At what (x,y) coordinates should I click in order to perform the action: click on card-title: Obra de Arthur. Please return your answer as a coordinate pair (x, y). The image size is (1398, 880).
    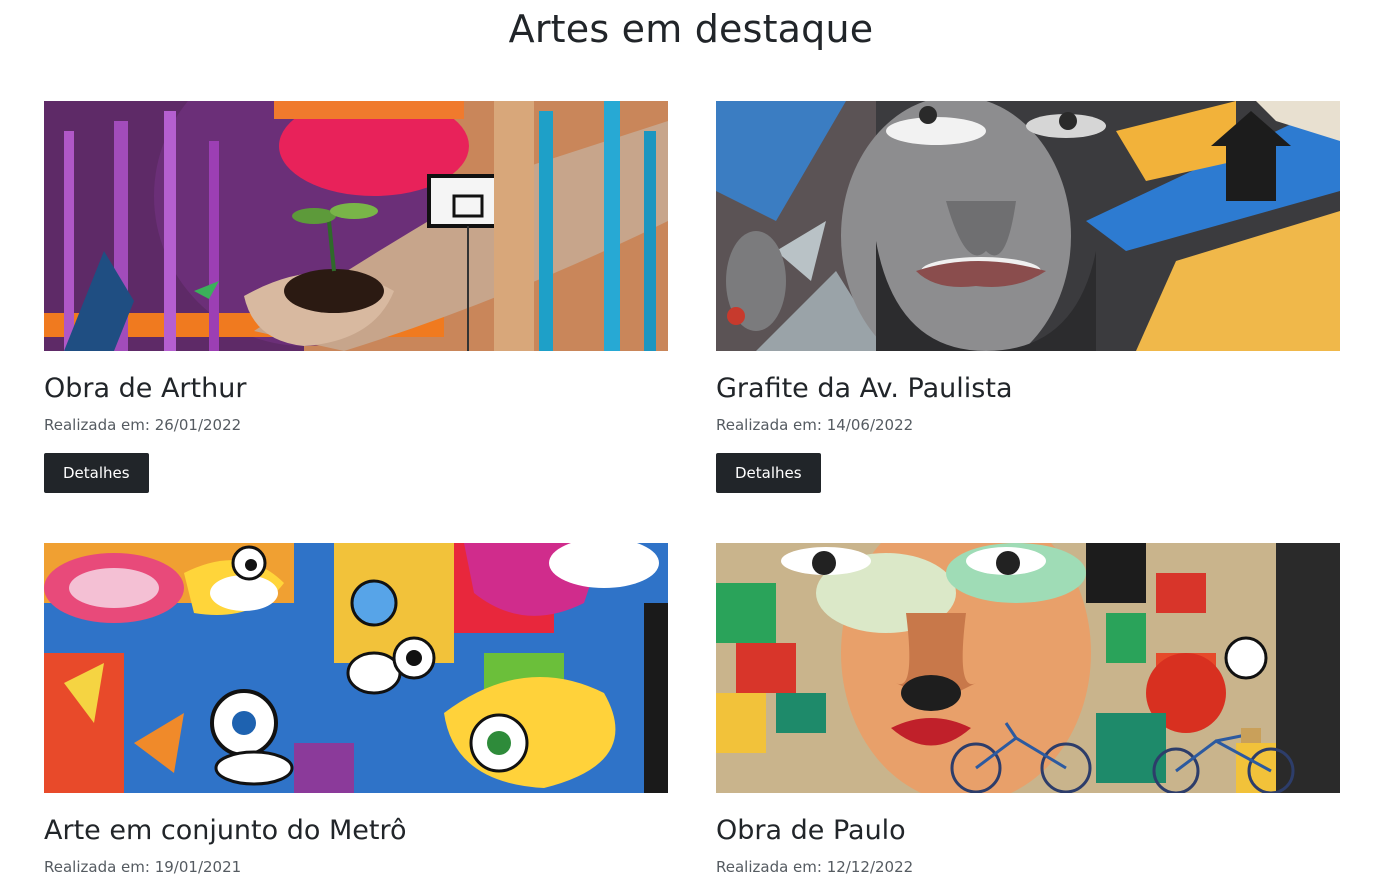
    Looking at the image, I should click on (145, 388).